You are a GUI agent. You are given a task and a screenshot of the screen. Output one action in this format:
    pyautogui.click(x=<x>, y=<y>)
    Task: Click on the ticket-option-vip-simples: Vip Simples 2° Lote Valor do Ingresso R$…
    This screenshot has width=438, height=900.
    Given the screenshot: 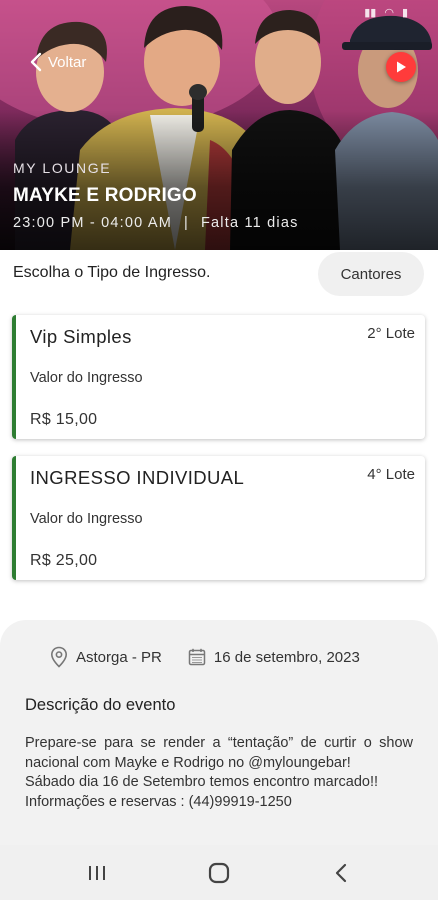 What is the action you would take?
    pyautogui.click(x=218, y=377)
    